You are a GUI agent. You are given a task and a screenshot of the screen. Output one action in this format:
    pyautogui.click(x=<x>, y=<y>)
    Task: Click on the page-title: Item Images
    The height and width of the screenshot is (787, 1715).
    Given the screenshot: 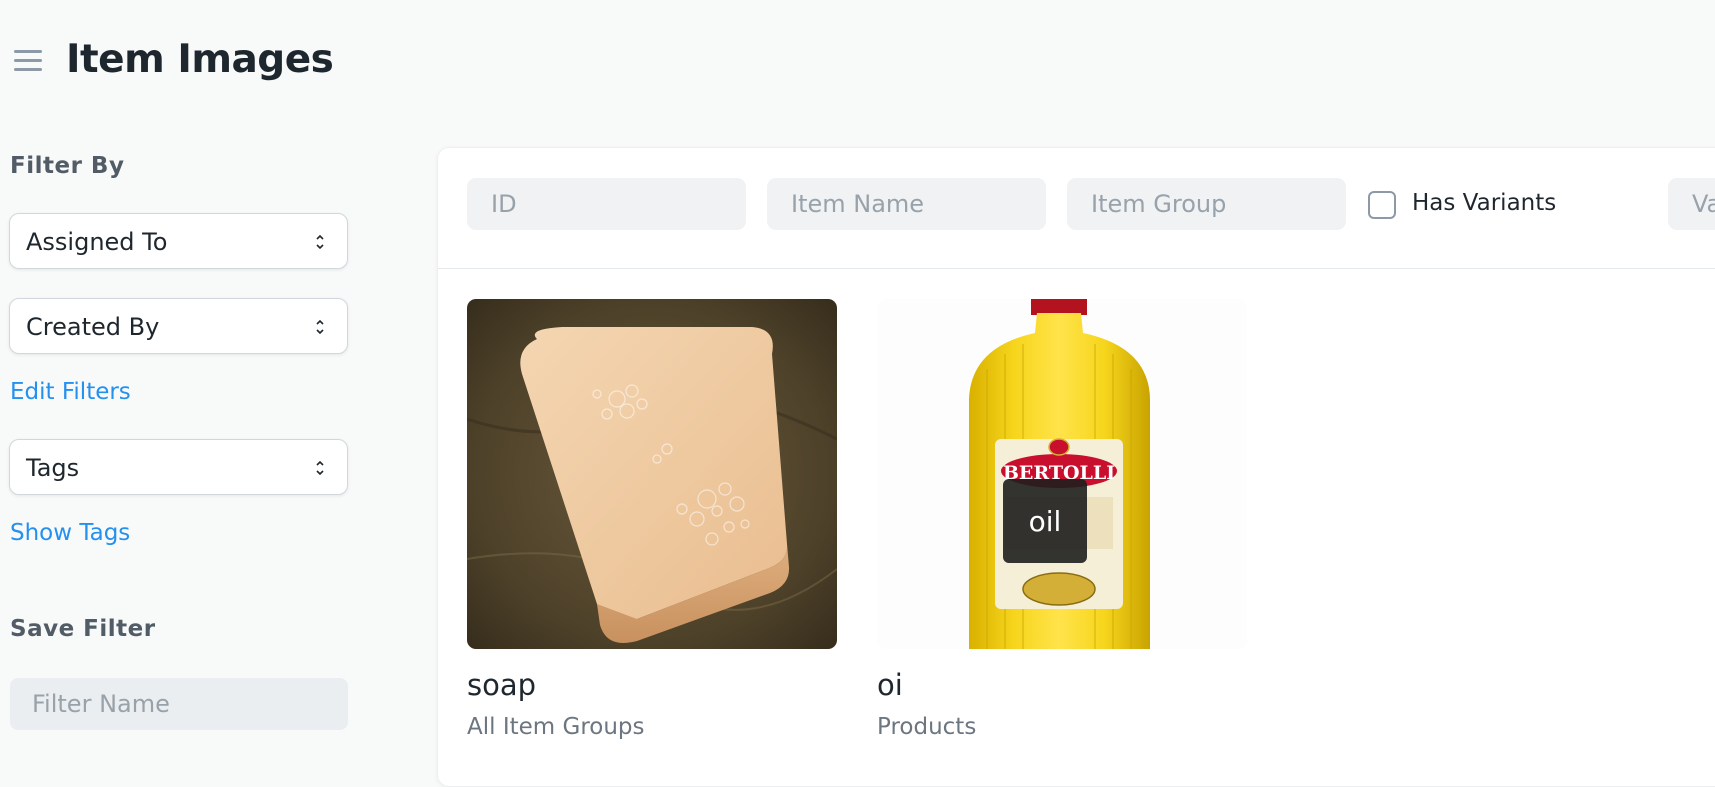 What is the action you would take?
    pyautogui.click(x=200, y=59)
    